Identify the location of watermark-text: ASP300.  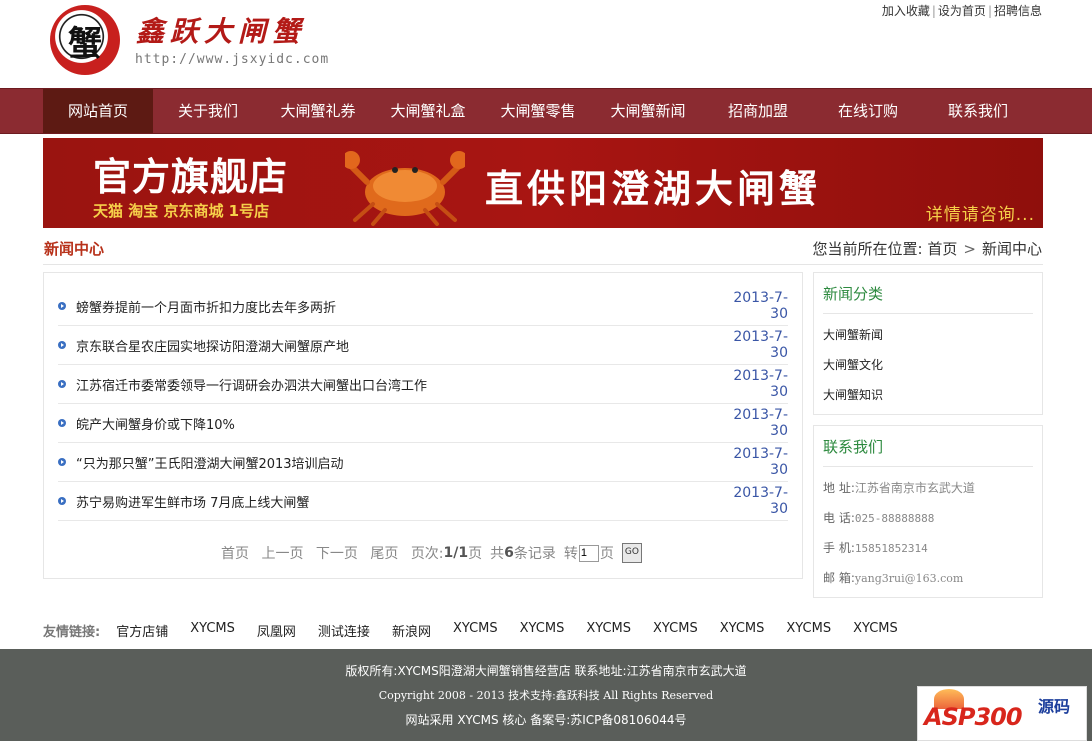
(973, 717).